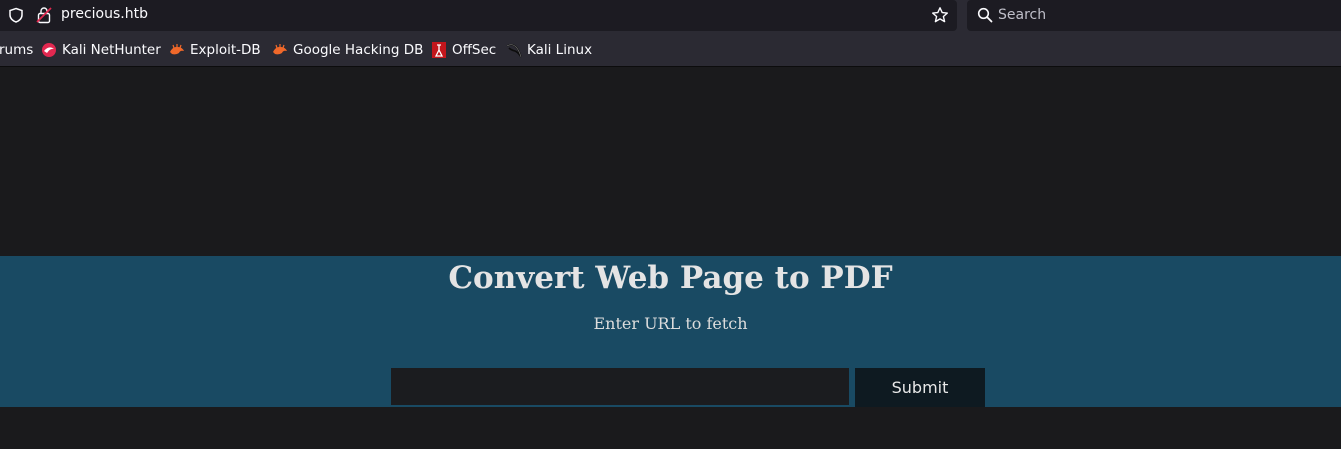 This screenshot has width=1341, height=449. What do you see at coordinates (560, 50) in the screenshot?
I see `bookmark-label: Kali Linux` at bounding box center [560, 50].